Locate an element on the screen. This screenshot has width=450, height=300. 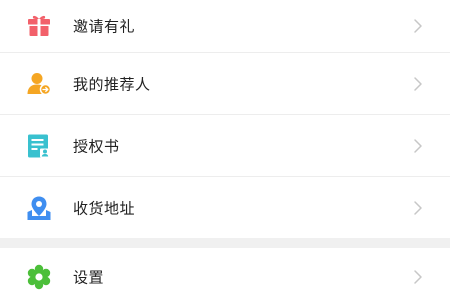
menu-item-label: 我的推荐人 is located at coordinates (112, 84).